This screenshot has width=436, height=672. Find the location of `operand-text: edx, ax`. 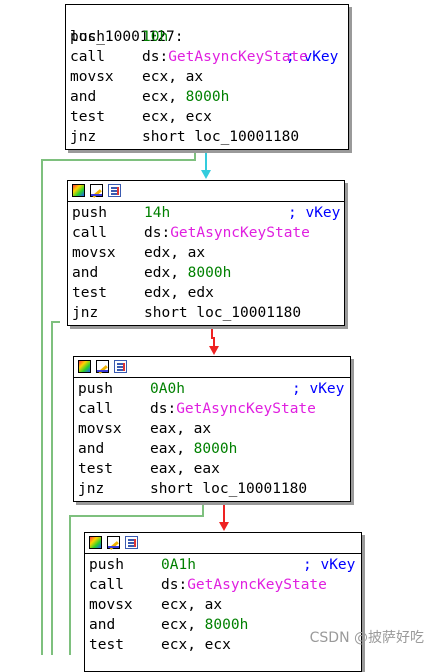

operand-text: edx, ax is located at coordinates (175, 253).